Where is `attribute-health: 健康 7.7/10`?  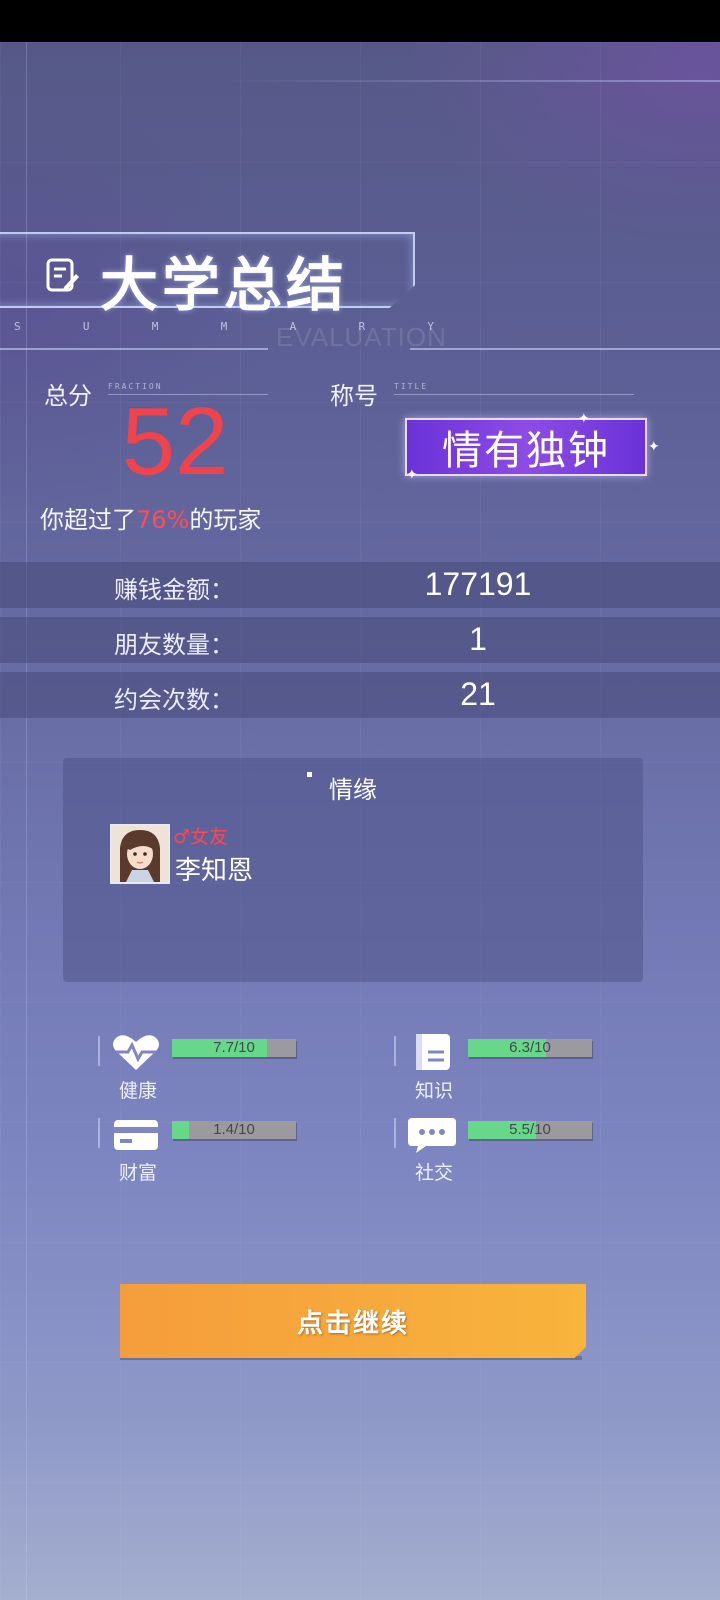
attribute-health: 健康 7.7/10 is located at coordinates (248, 1067).